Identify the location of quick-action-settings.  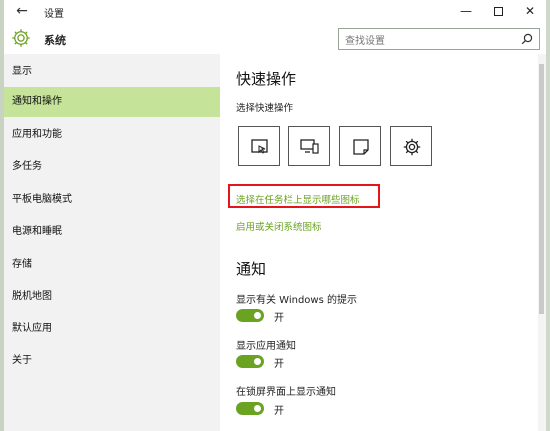
(411, 146).